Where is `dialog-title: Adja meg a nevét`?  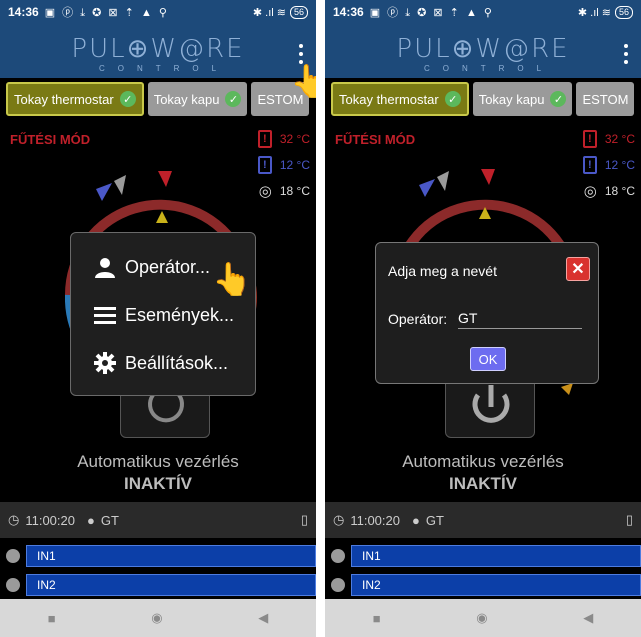 dialog-title: Adja meg a nevét is located at coordinates (442, 271).